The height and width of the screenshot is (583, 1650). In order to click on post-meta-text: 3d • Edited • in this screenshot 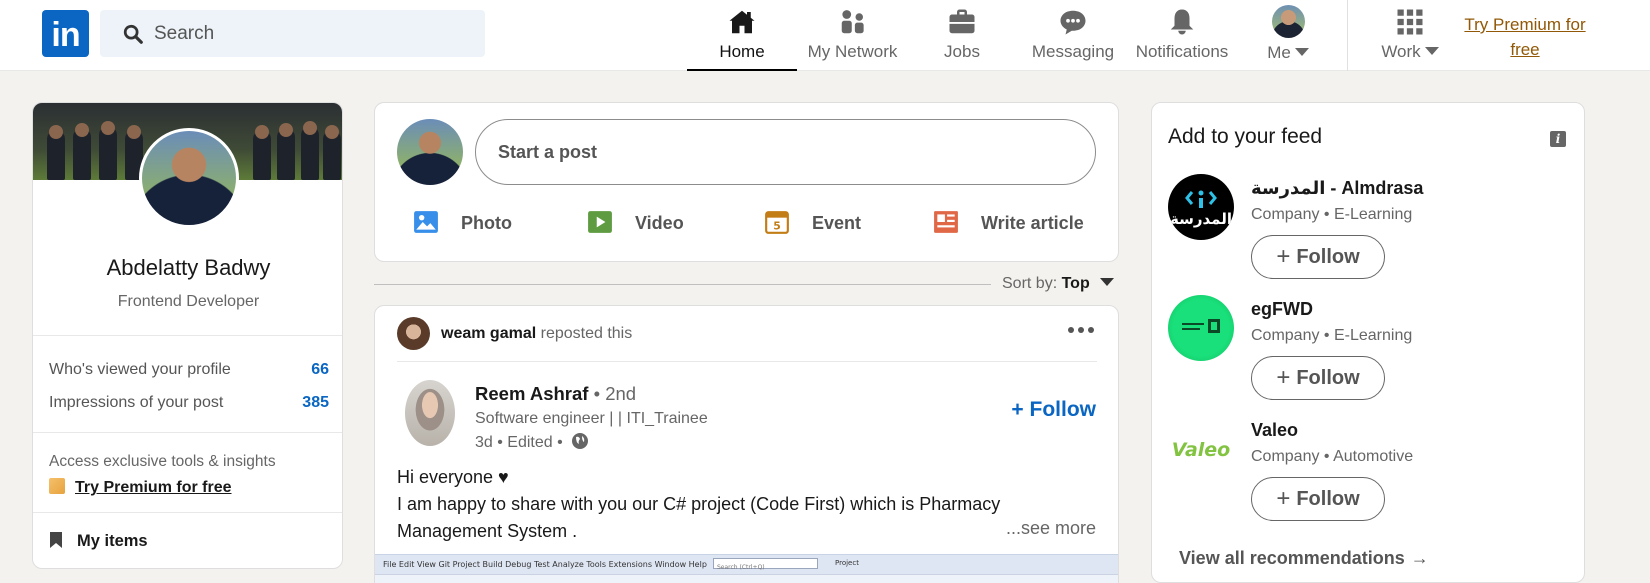, I will do `click(519, 442)`.